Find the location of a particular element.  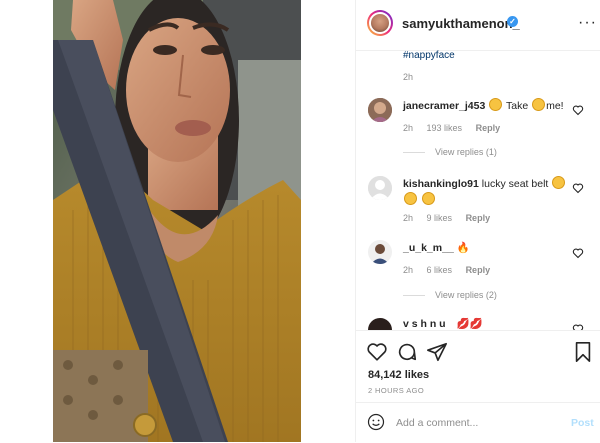

comment-meta: 2h 9 likes Reply is located at coordinates (452, 218).